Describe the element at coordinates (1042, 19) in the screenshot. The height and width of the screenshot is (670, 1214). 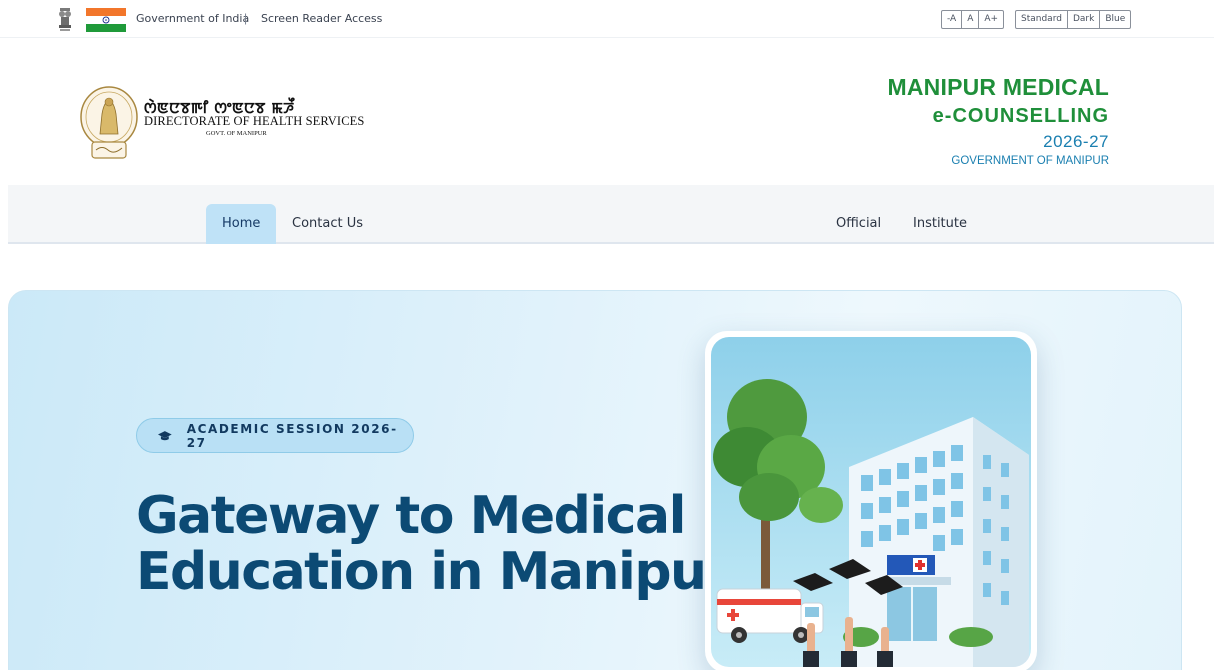
I see `theme-standard-button: Standard` at that location.